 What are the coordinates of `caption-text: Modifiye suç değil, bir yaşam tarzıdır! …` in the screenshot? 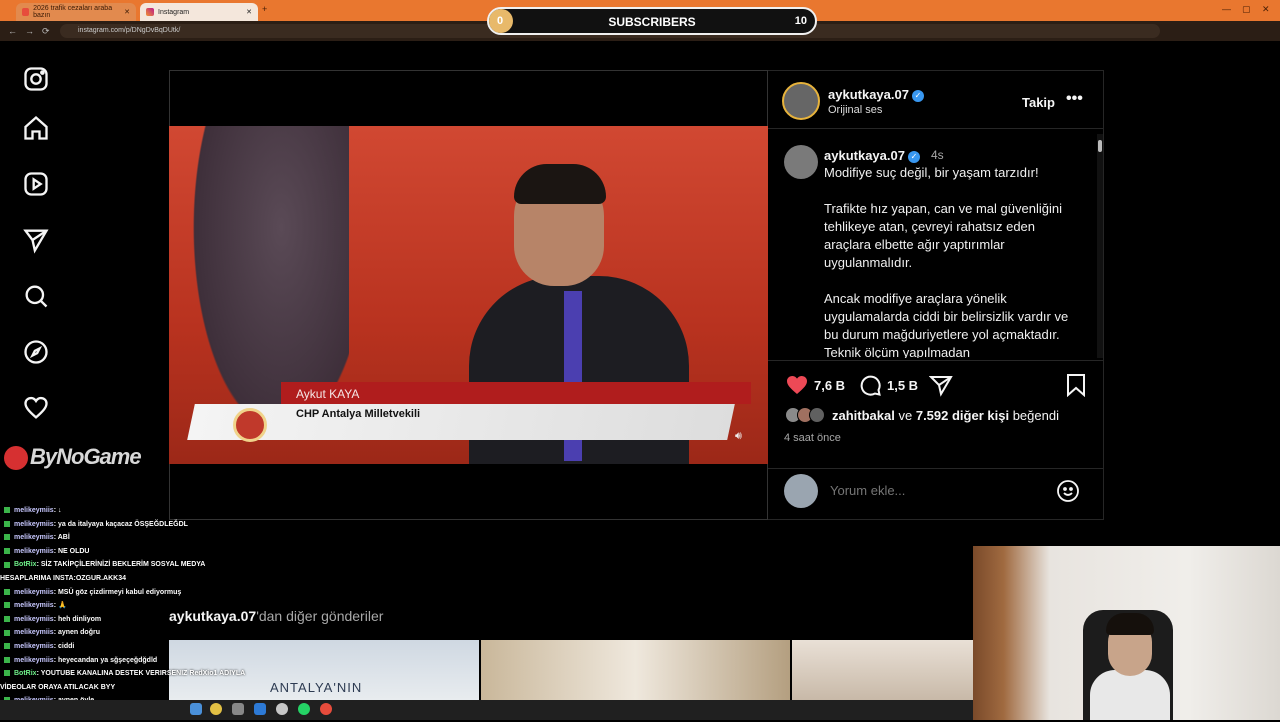 It's located at (954, 261).